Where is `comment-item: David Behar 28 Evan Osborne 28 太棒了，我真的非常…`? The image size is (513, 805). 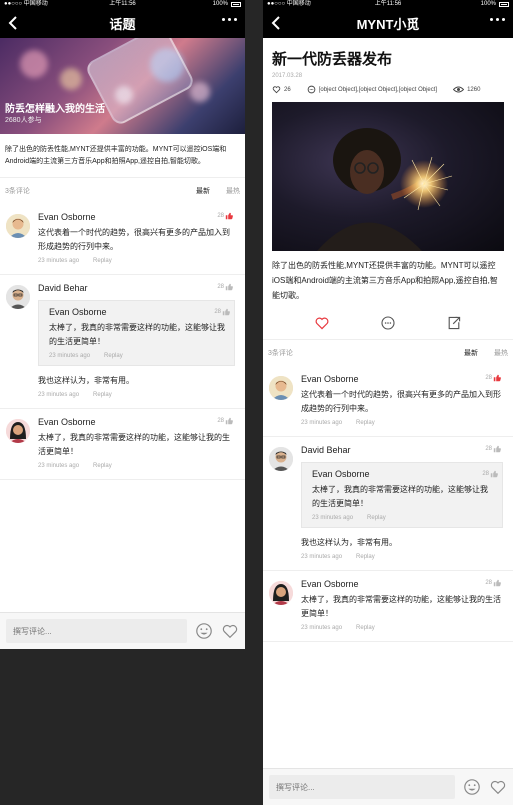 comment-item: David Behar 28 Evan Osborne 28 太棒了，我真的非常… is located at coordinates (388, 504).